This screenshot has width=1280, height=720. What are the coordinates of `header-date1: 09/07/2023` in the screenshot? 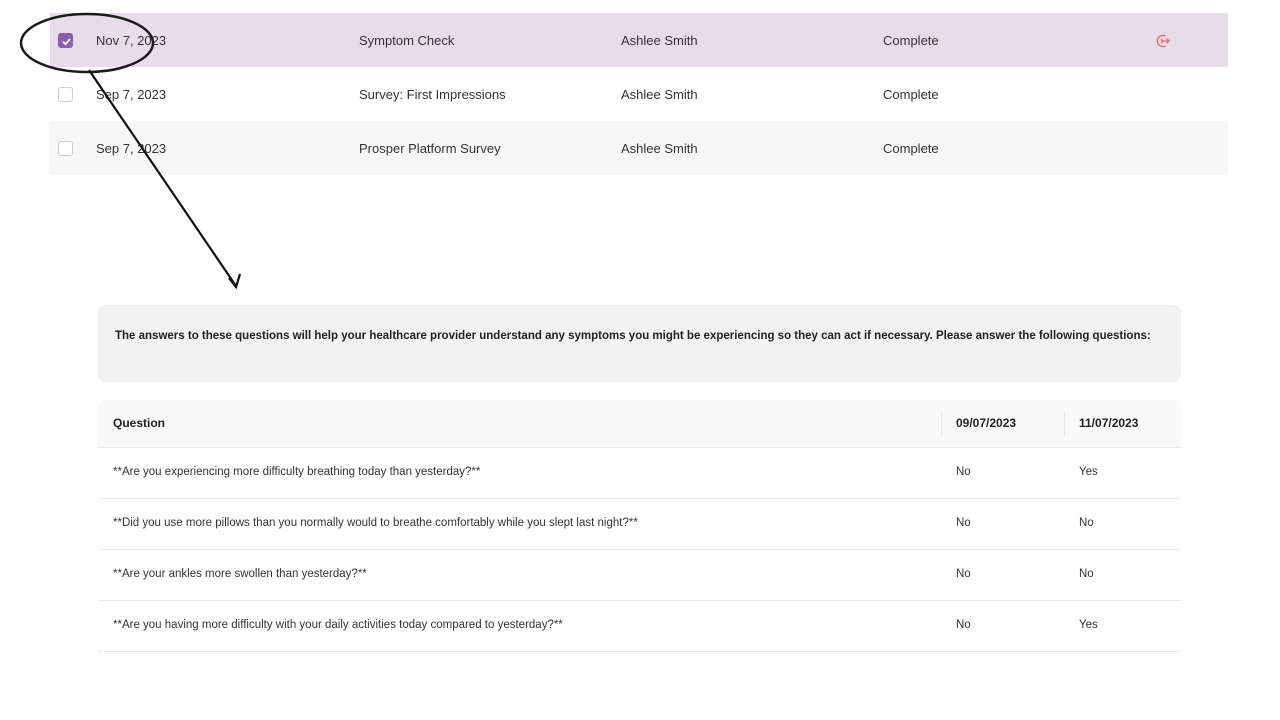 It's located at (986, 423).